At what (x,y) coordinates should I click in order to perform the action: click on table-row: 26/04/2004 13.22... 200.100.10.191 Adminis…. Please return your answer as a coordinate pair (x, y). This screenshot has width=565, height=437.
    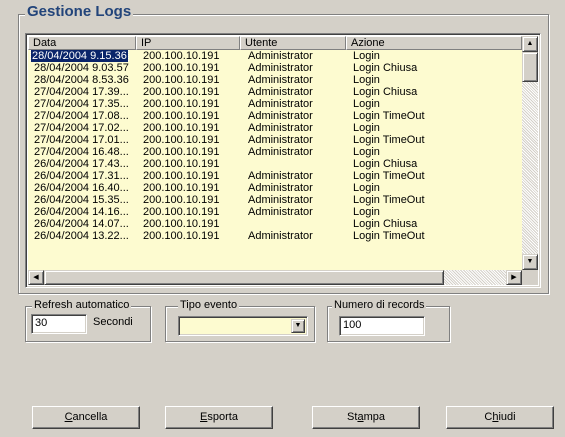
    Looking at the image, I should click on (275, 236).